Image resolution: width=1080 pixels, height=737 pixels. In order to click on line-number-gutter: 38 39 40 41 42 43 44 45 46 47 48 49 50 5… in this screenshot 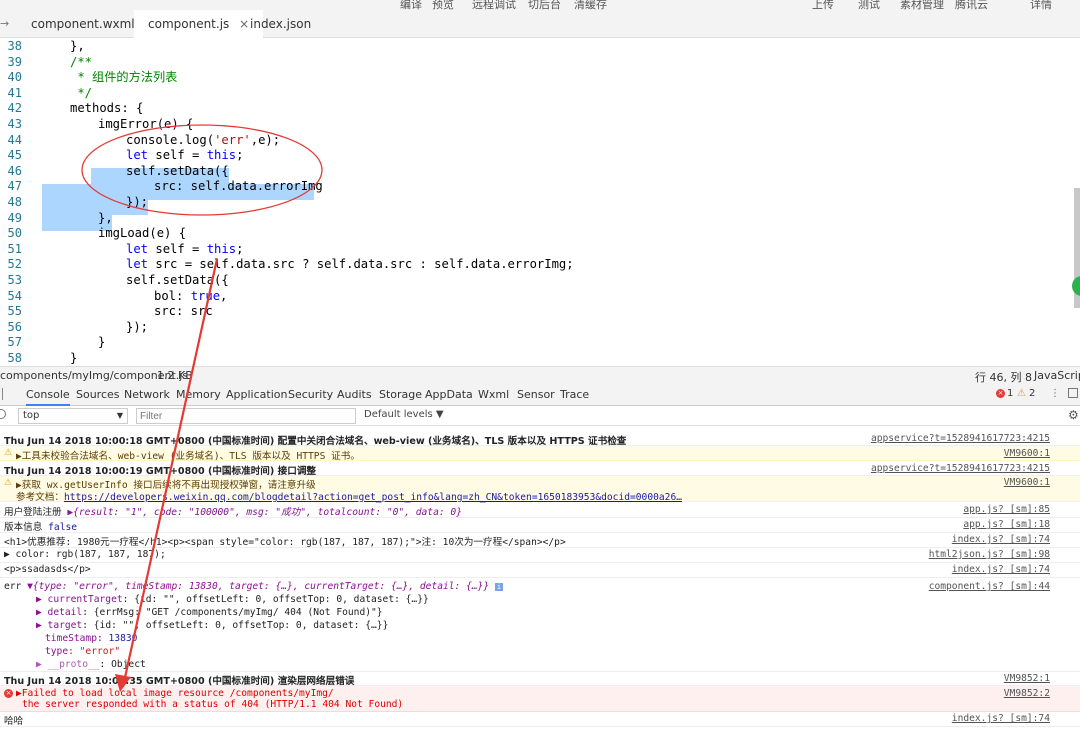, I will do `click(15, 202)`.